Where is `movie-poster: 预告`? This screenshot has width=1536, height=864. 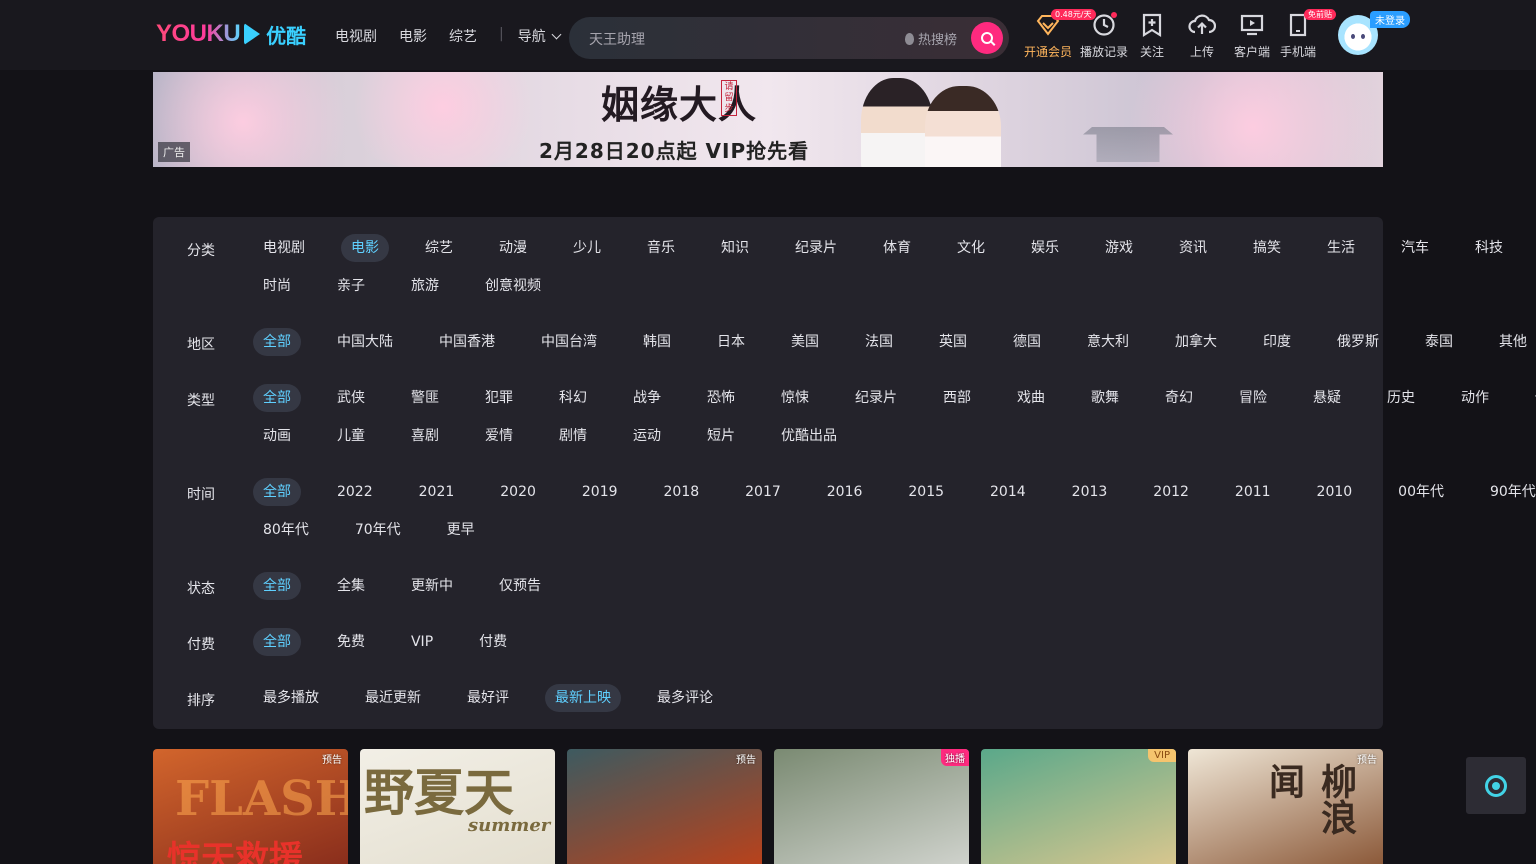
movie-poster: 预告 is located at coordinates (664, 806).